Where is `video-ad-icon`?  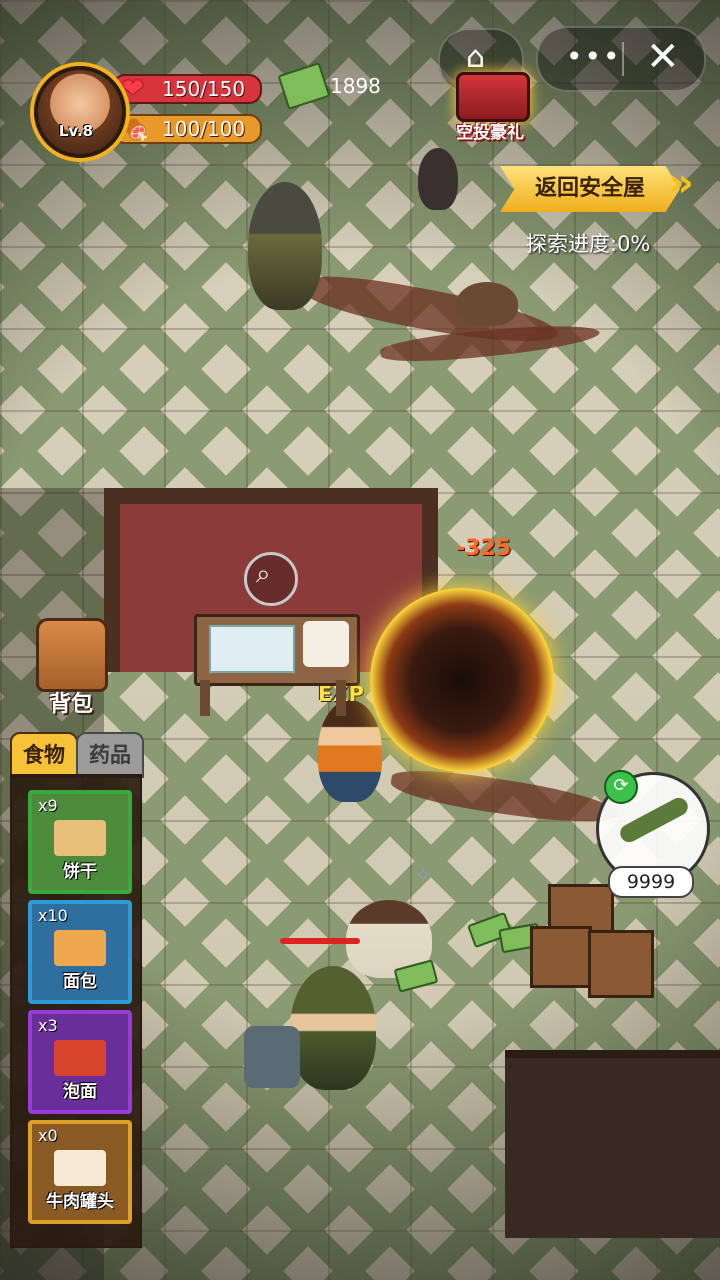
video-ad-icon is located at coordinates (80, 1168).